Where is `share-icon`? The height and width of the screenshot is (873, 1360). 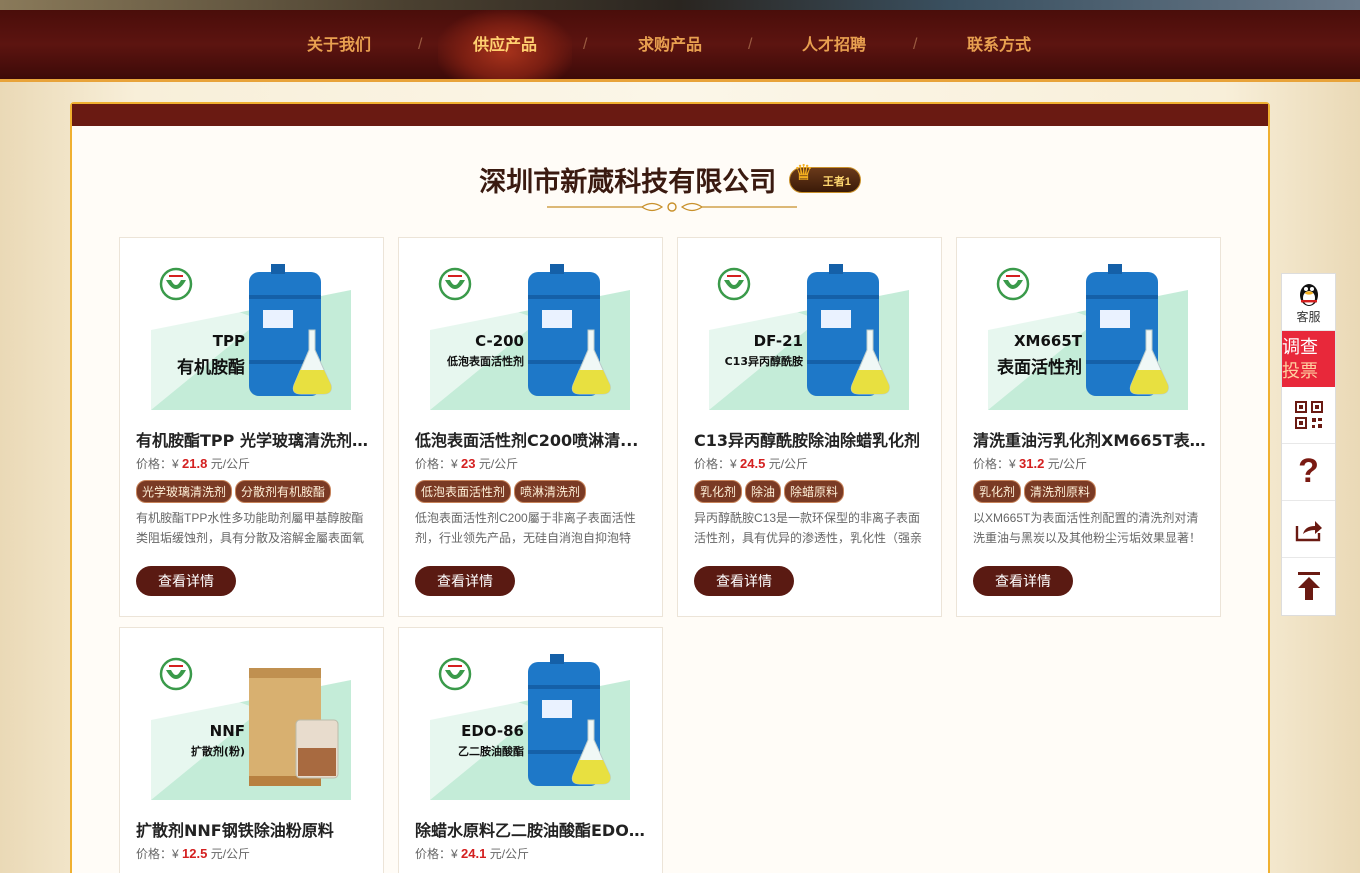 share-icon is located at coordinates (1308, 531).